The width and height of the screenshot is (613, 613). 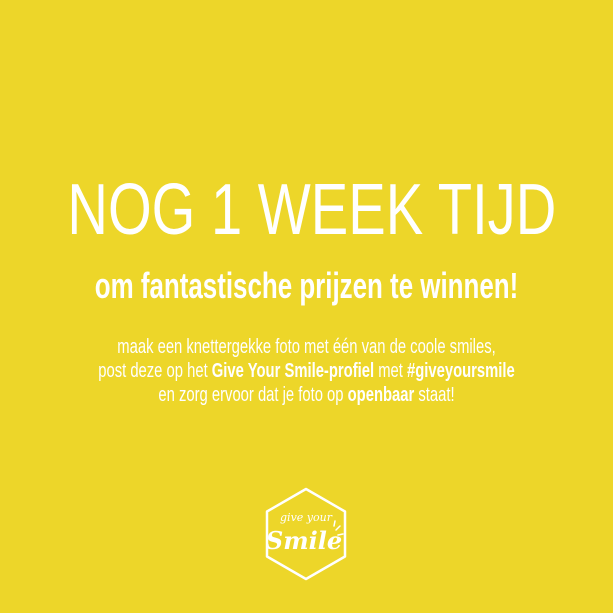 I want to click on profile-name: Give Your Smile-profiel, so click(x=293, y=371).